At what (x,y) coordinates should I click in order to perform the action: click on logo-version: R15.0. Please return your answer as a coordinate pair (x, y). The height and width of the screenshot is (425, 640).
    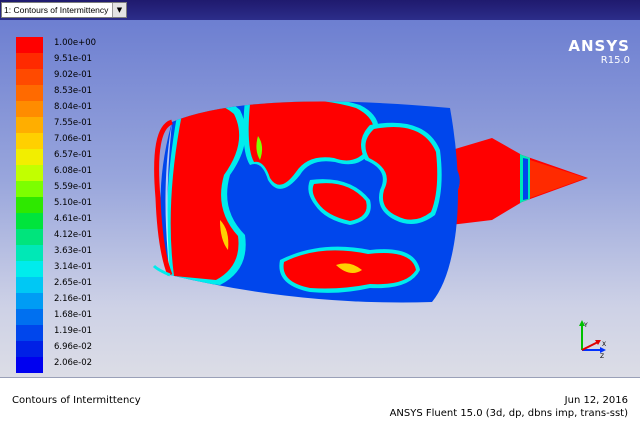
    Looking at the image, I should click on (615, 60).